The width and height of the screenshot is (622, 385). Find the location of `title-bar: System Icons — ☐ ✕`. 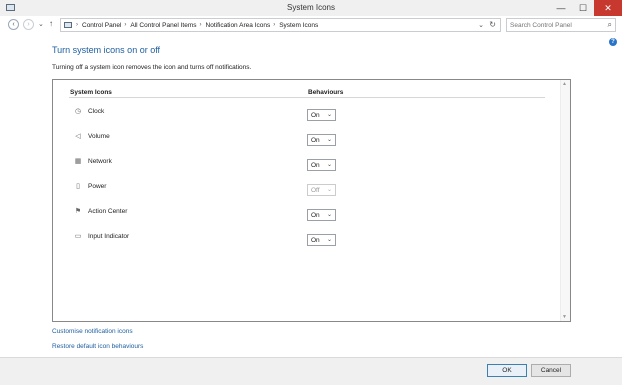

title-bar: System Icons — ☐ ✕ is located at coordinates (311, 8).